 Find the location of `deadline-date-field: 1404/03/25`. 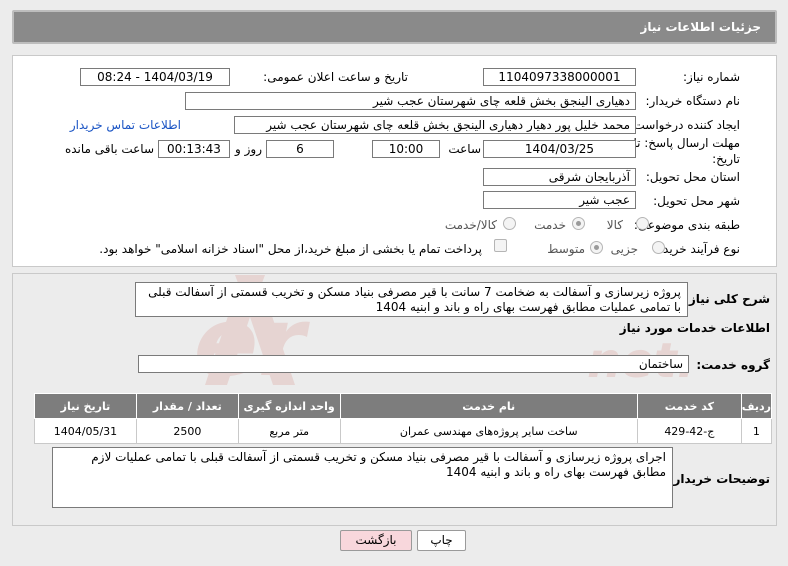

deadline-date-field: 1404/03/25 is located at coordinates (559, 149).